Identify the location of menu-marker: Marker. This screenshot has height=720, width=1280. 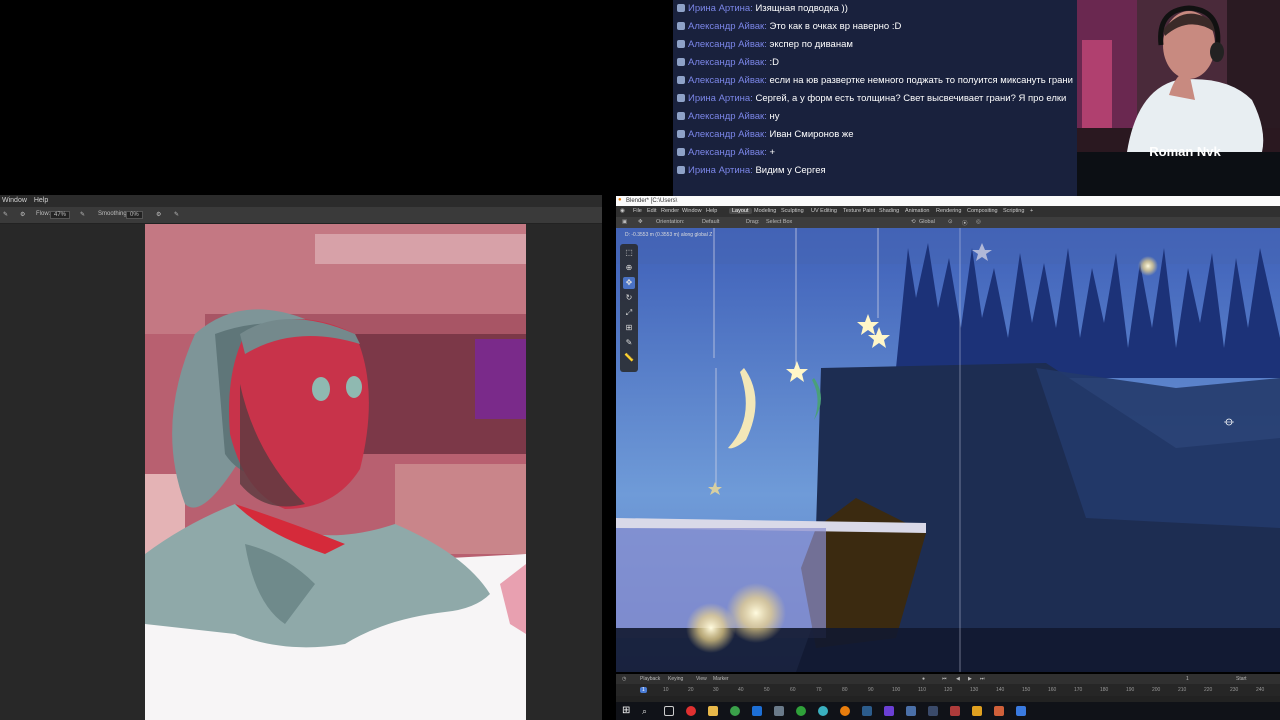
(721, 679).